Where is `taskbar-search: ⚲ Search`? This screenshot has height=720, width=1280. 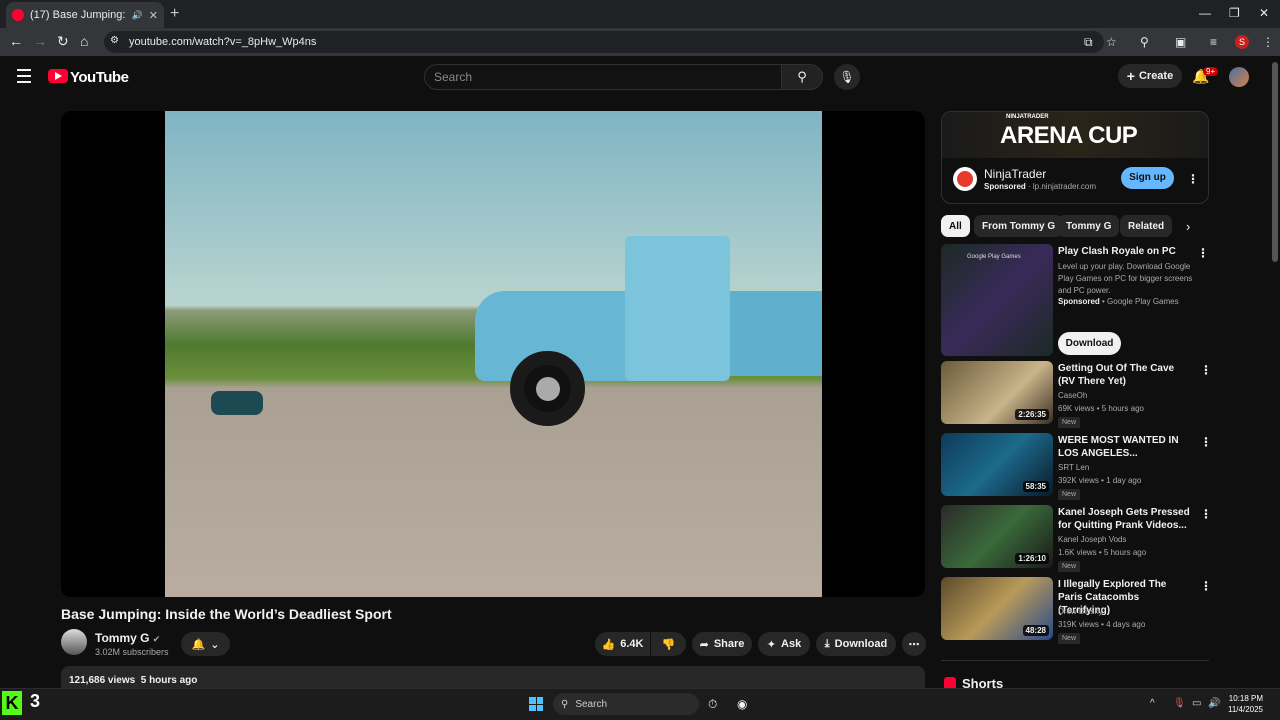 taskbar-search: ⚲ Search is located at coordinates (626, 704).